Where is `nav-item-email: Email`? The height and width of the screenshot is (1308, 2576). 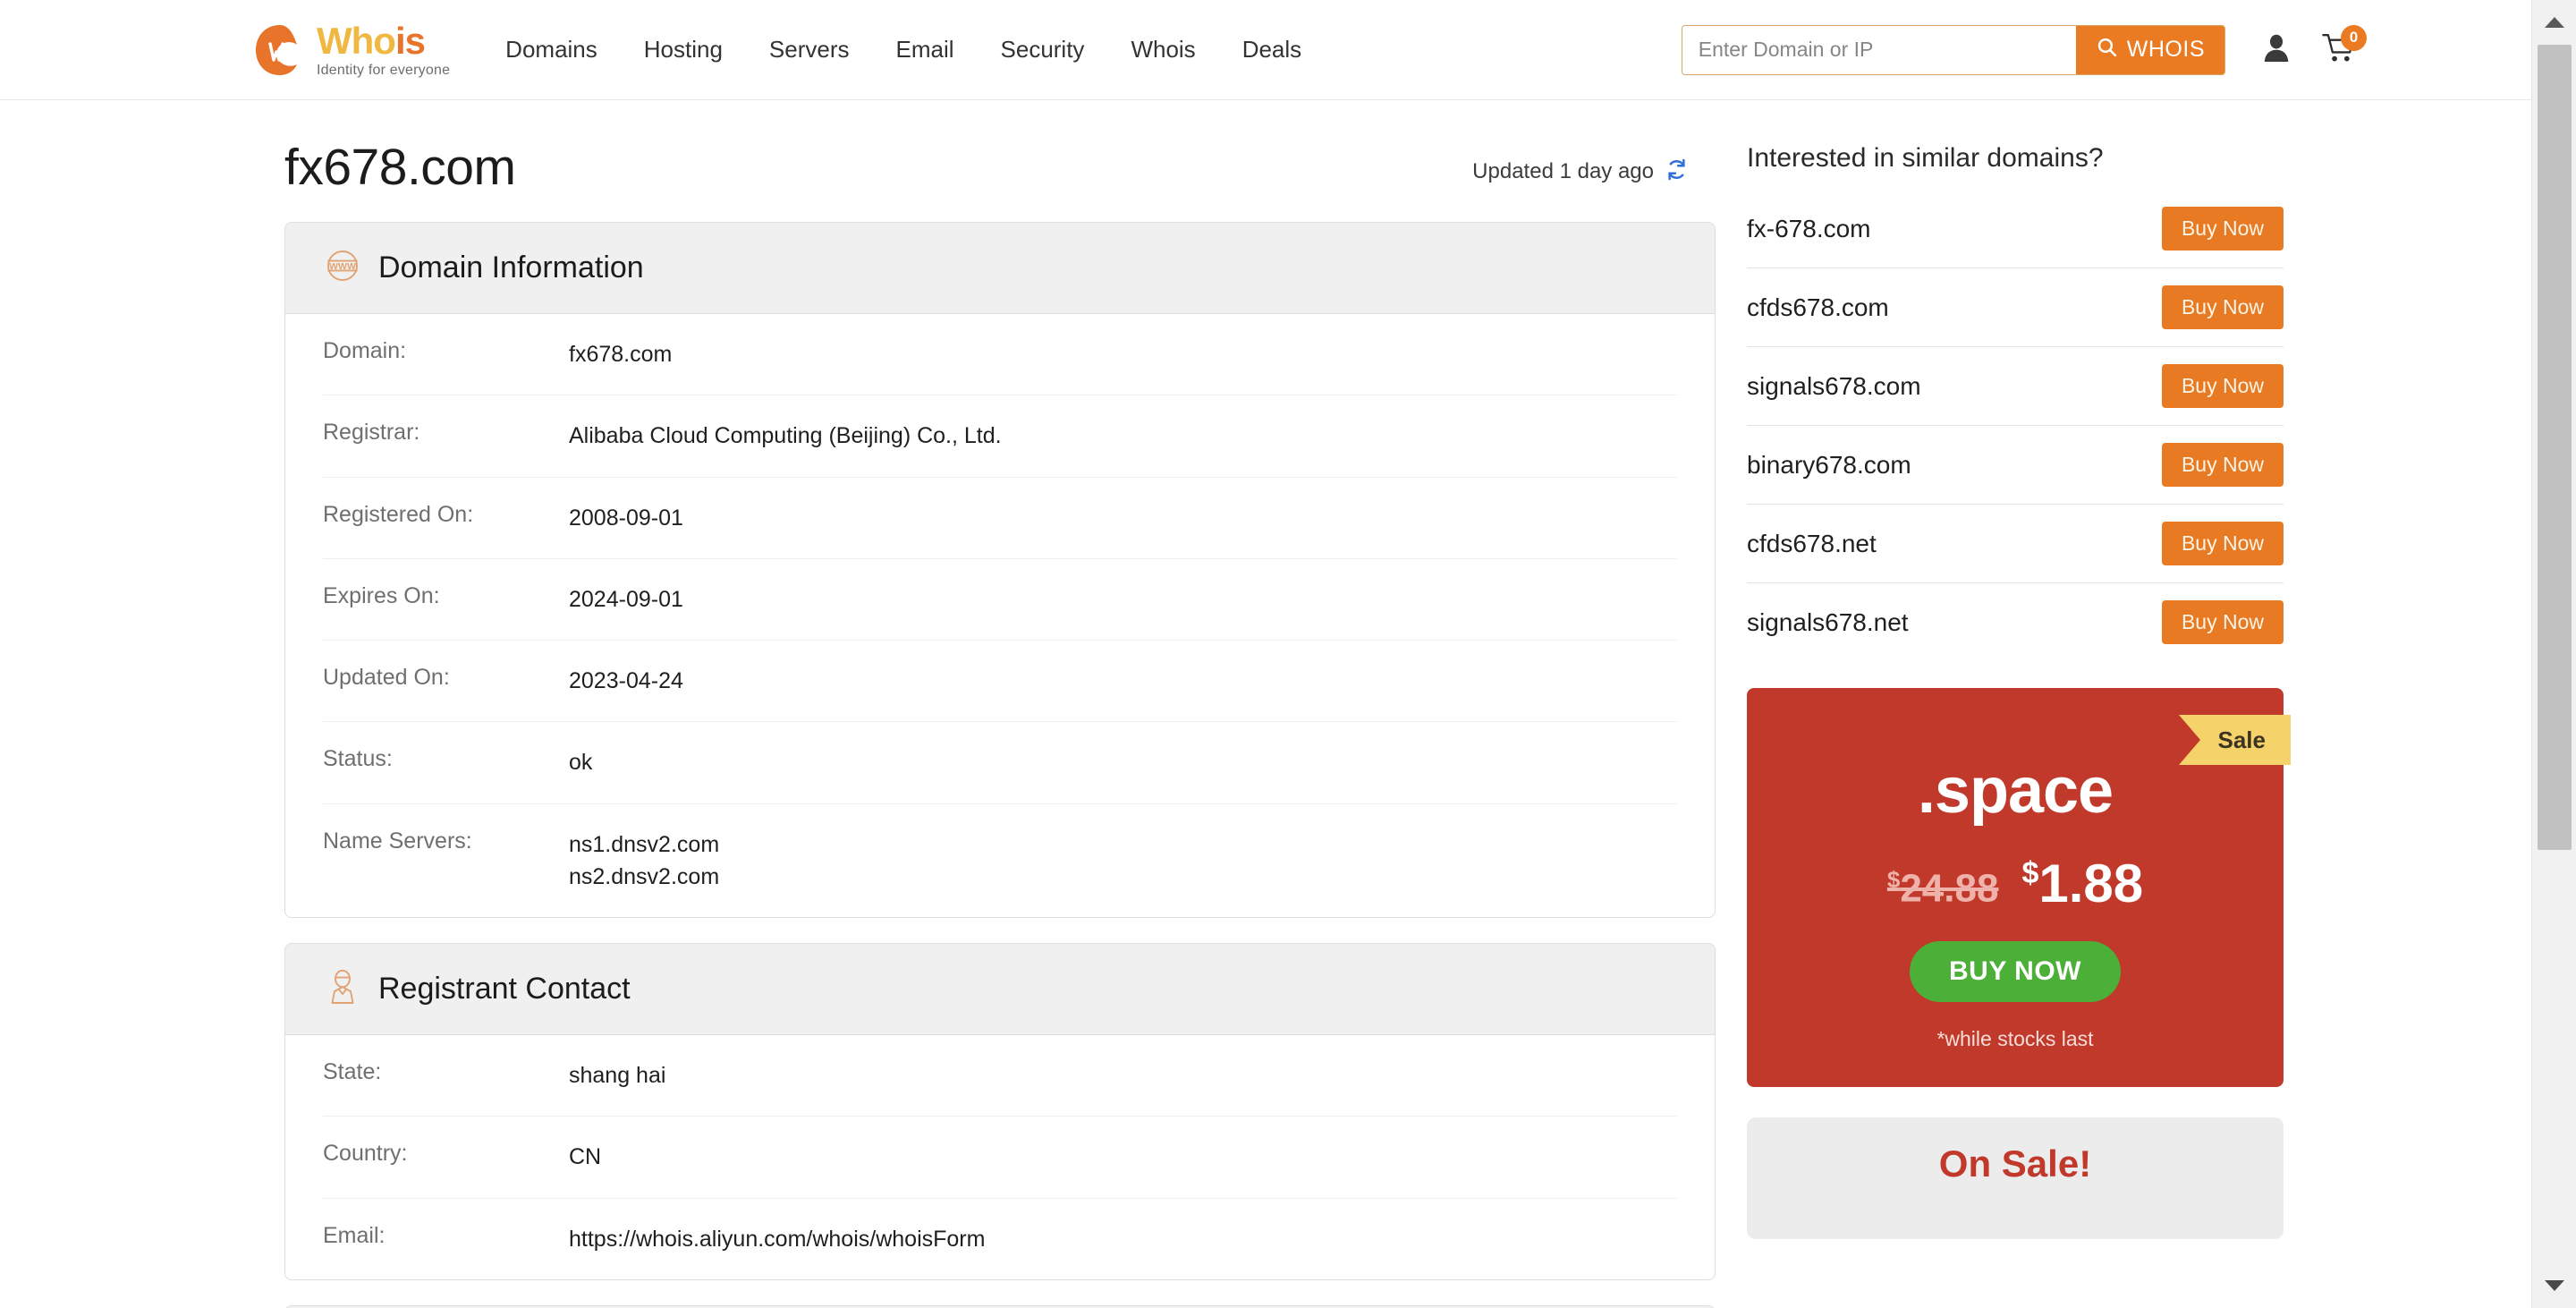
nav-item-email: Email is located at coordinates (925, 50).